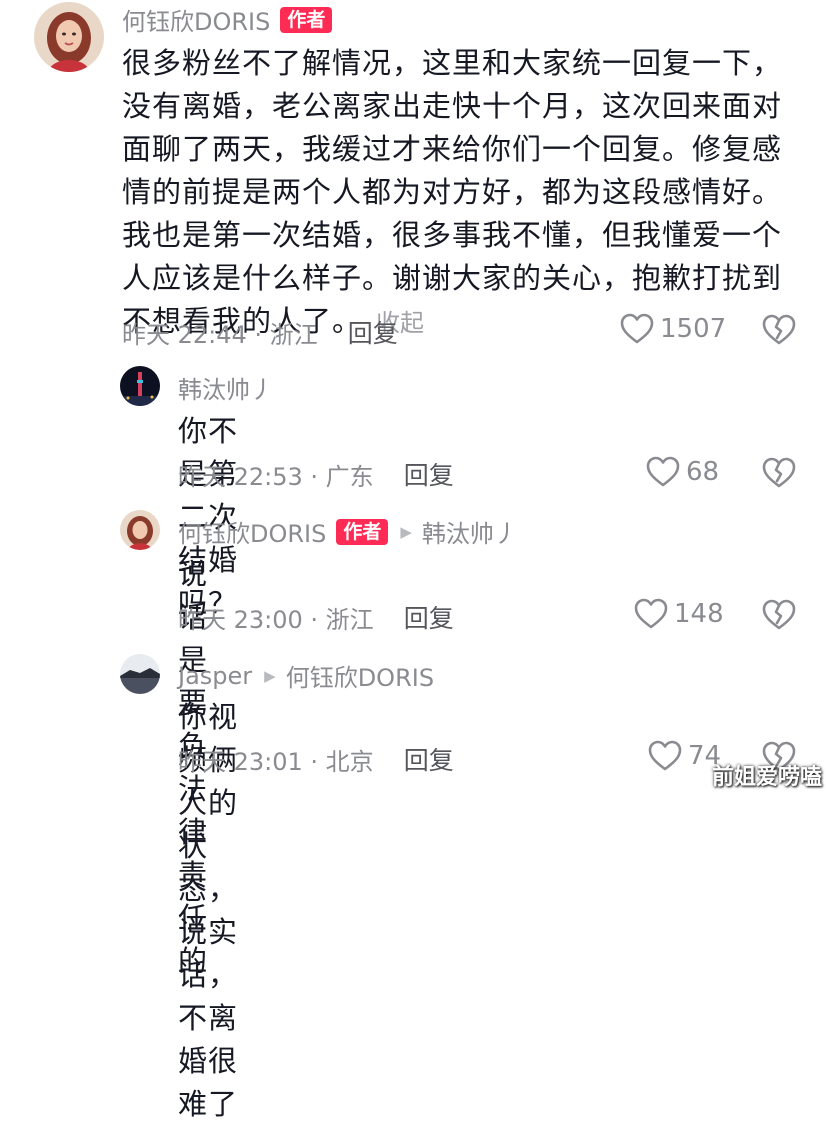 The height and width of the screenshot is (1126, 828). Describe the element at coordinates (276, 619) in the screenshot. I see `time-location: 昨天 23:00 · 浙江` at that location.